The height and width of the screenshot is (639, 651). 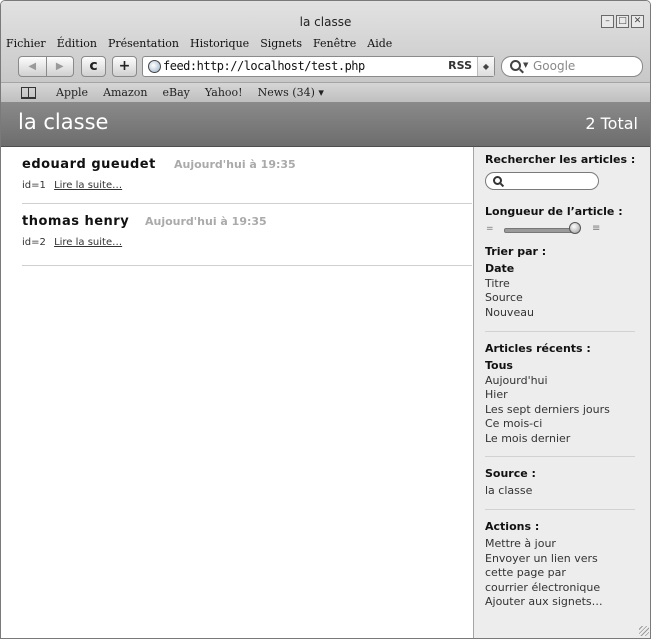 I want to click on source-section: Source : la classe, so click(x=565, y=483).